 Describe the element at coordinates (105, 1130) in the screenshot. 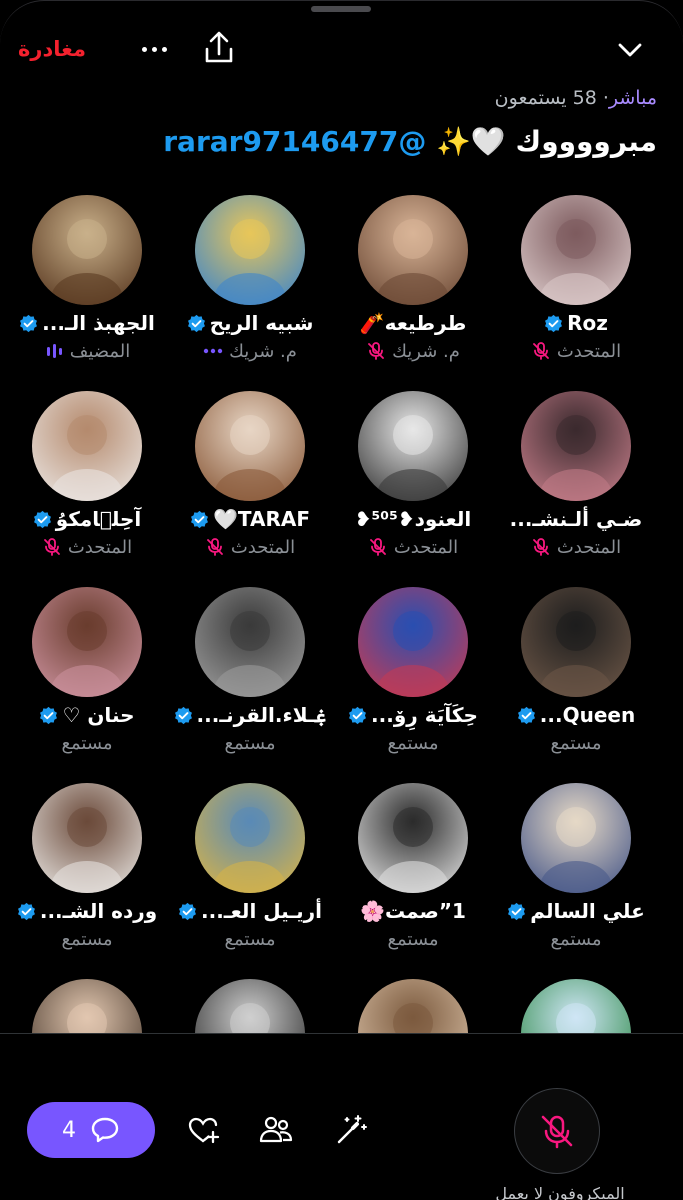

I see `chat-bubble-icon` at that location.